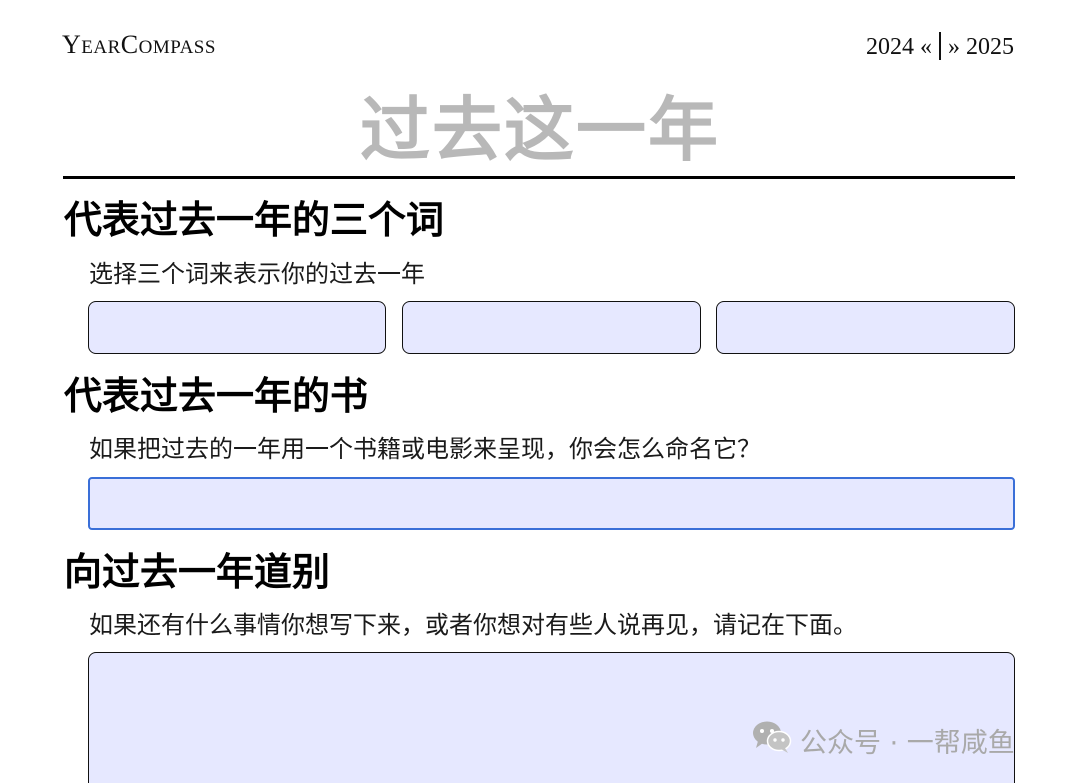 This screenshot has width=1080, height=783. I want to click on farewell-textarea, so click(551, 717).